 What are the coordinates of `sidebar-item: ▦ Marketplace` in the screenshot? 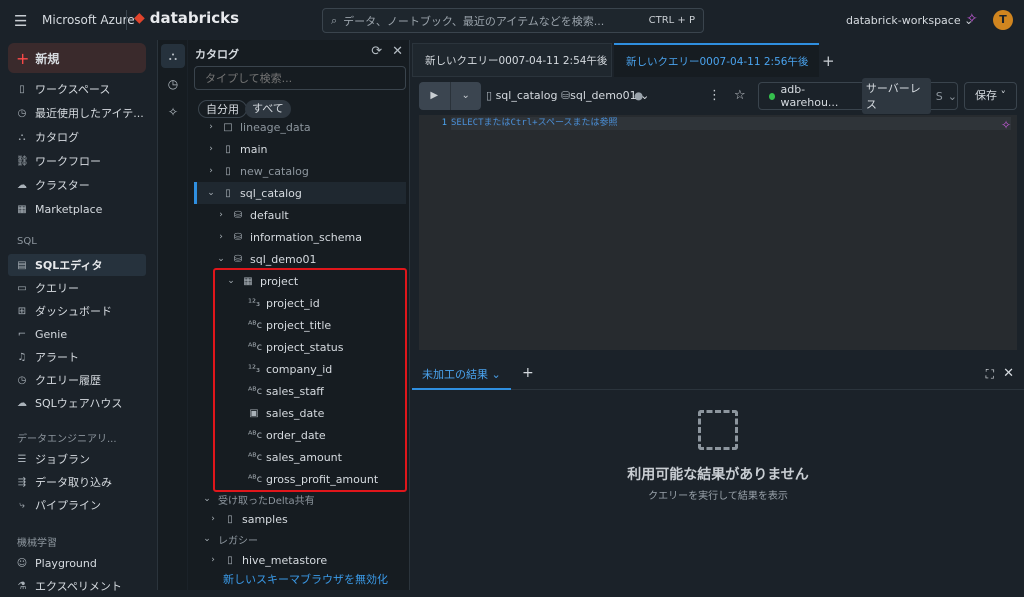 It's located at (77, 209).